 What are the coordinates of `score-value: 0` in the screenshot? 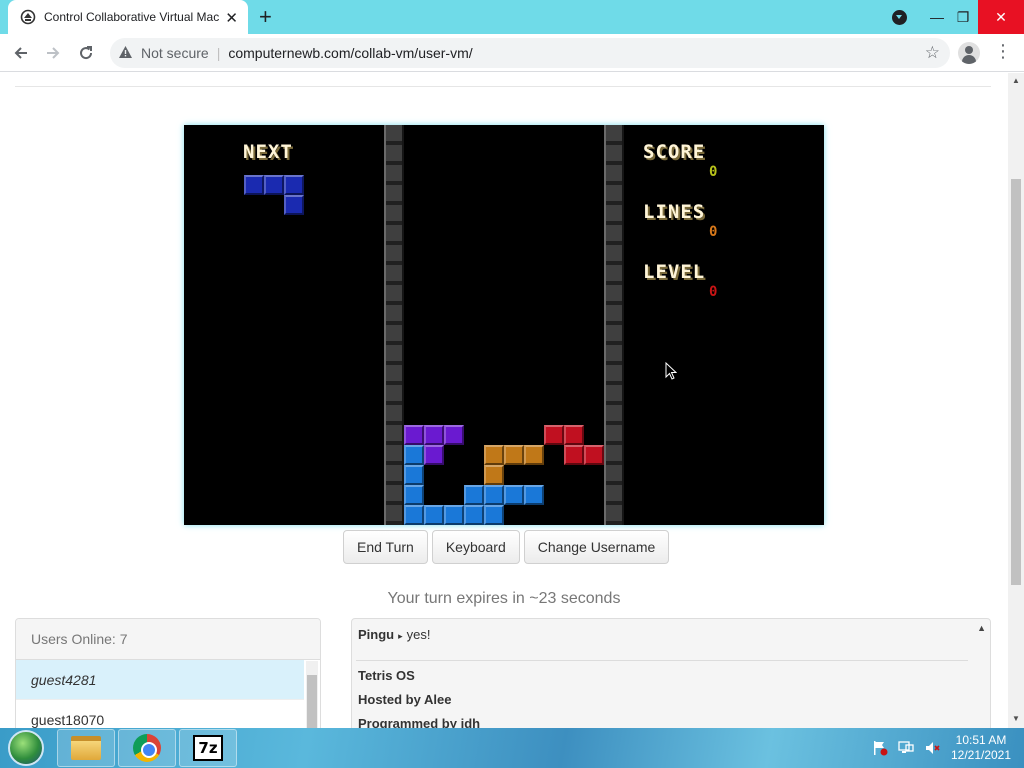 It's located at (713, 172).